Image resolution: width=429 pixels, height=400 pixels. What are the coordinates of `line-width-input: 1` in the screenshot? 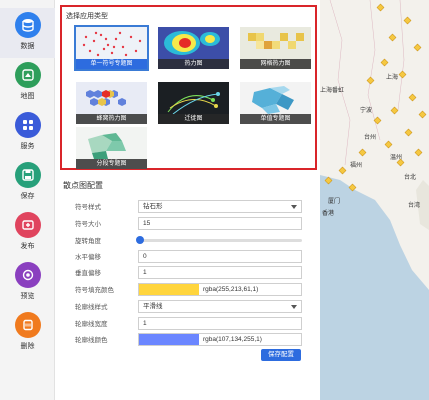 It's located at (220, 323).